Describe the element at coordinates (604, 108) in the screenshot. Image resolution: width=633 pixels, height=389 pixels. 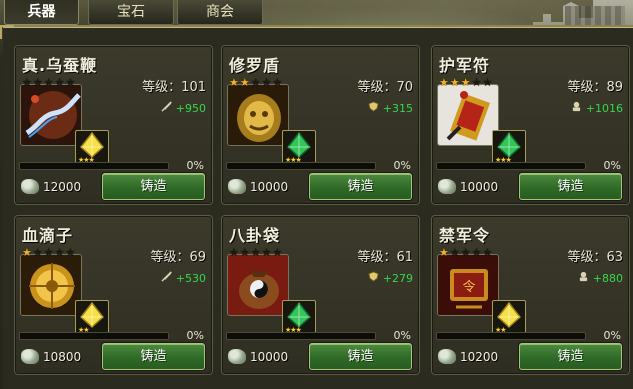
I see `attribute-value: +1016` at that location.